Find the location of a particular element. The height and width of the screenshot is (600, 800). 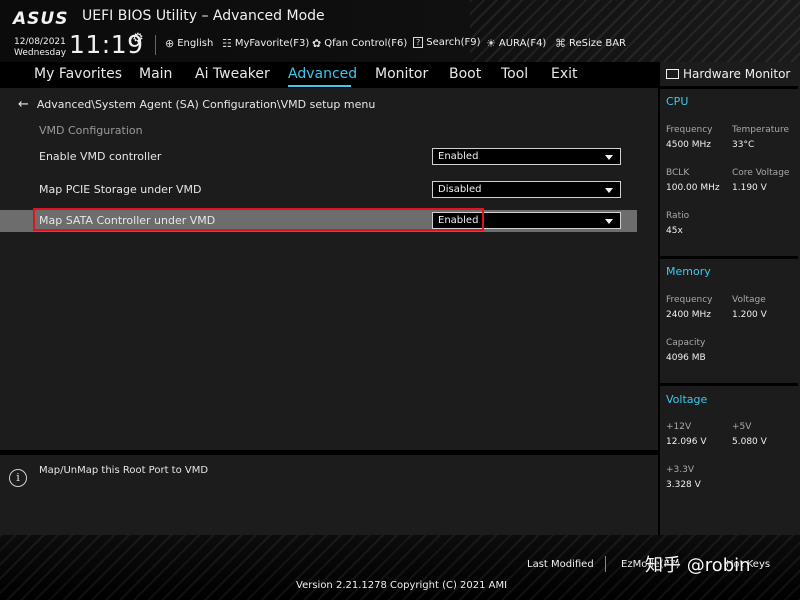

cpu-frequency-label: Frequency is located at coordinates (689, 130).